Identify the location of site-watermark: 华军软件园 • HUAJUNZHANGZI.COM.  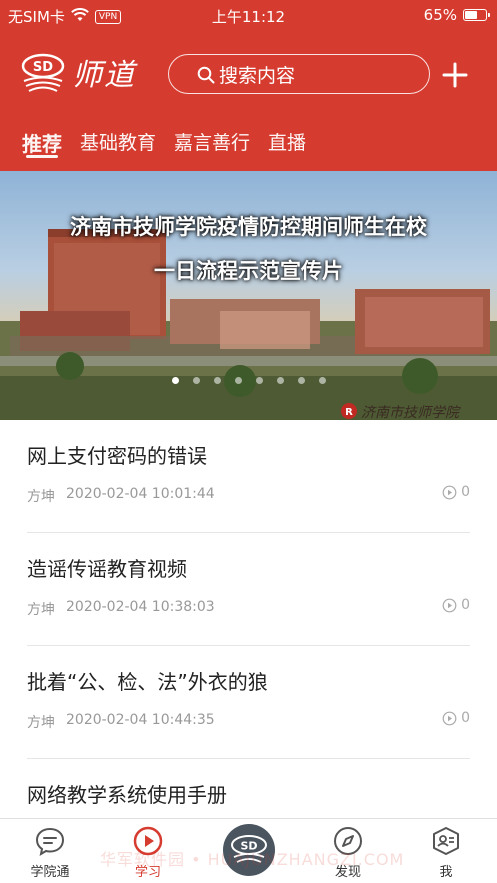
(252, 859).